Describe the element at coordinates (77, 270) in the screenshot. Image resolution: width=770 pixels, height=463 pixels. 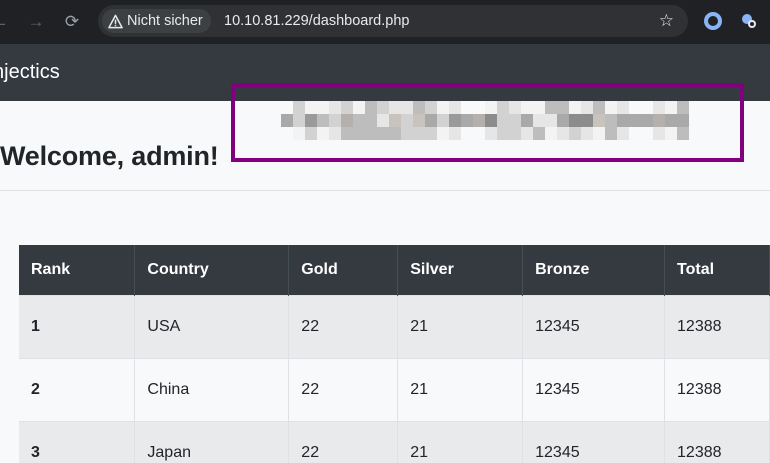
I see `header-rank: Rank` at that location.